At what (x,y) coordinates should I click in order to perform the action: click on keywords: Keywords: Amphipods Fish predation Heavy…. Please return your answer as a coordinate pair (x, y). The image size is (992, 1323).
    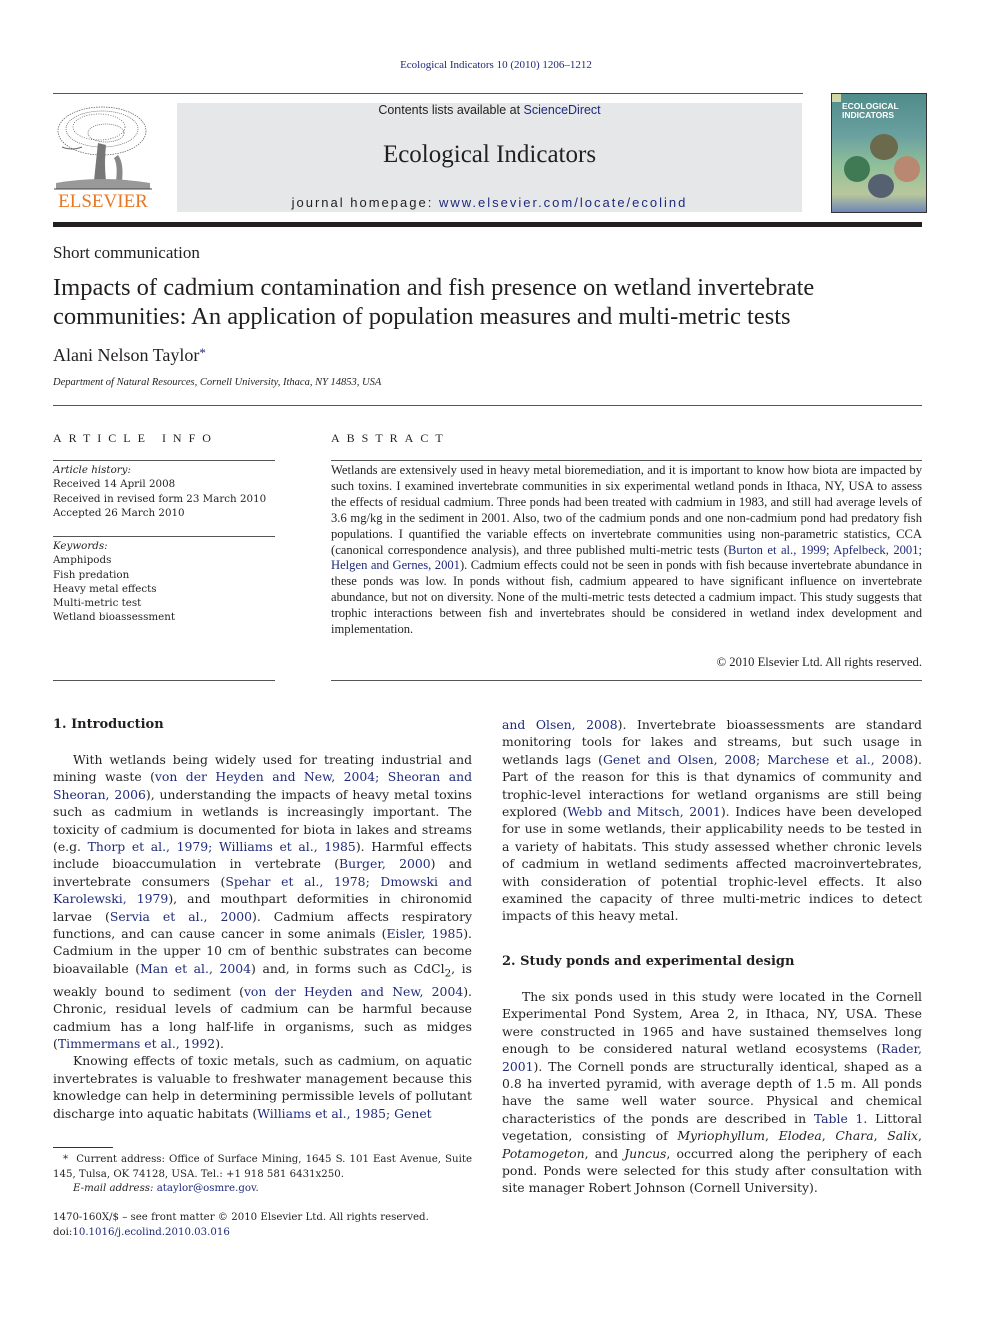
    Looking at the image, I should click on (164, 582).